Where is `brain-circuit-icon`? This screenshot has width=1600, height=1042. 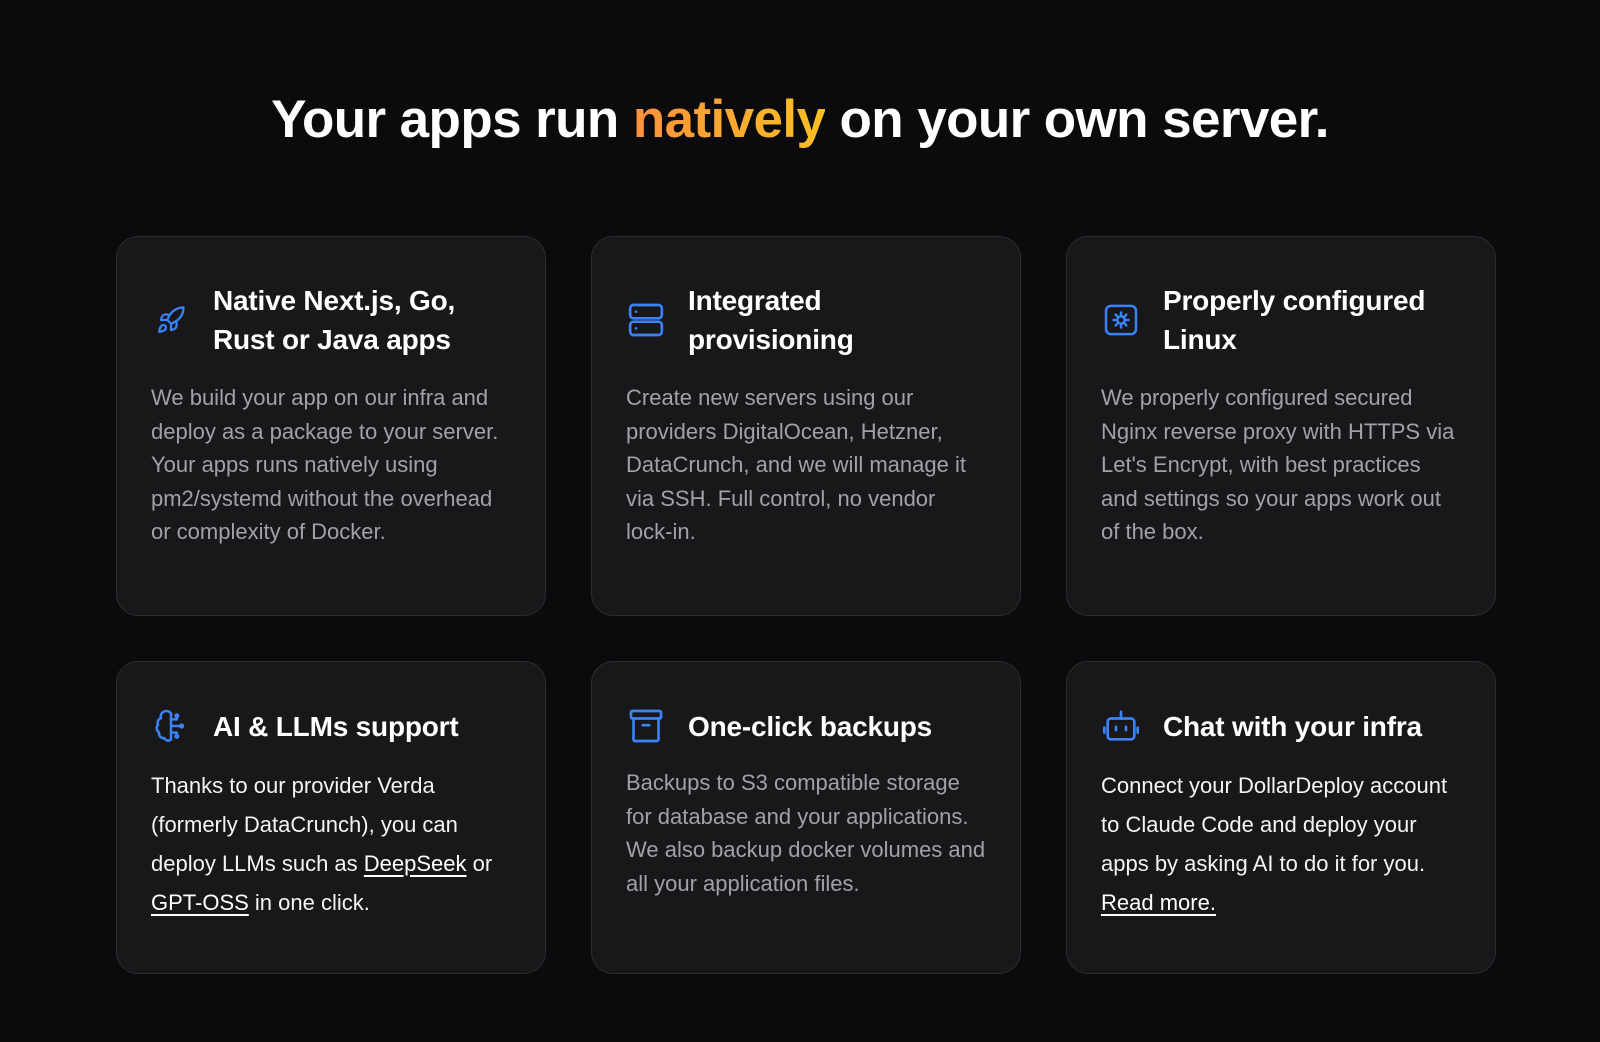 brain-circuit-icon is located at coordinates (171, 726).